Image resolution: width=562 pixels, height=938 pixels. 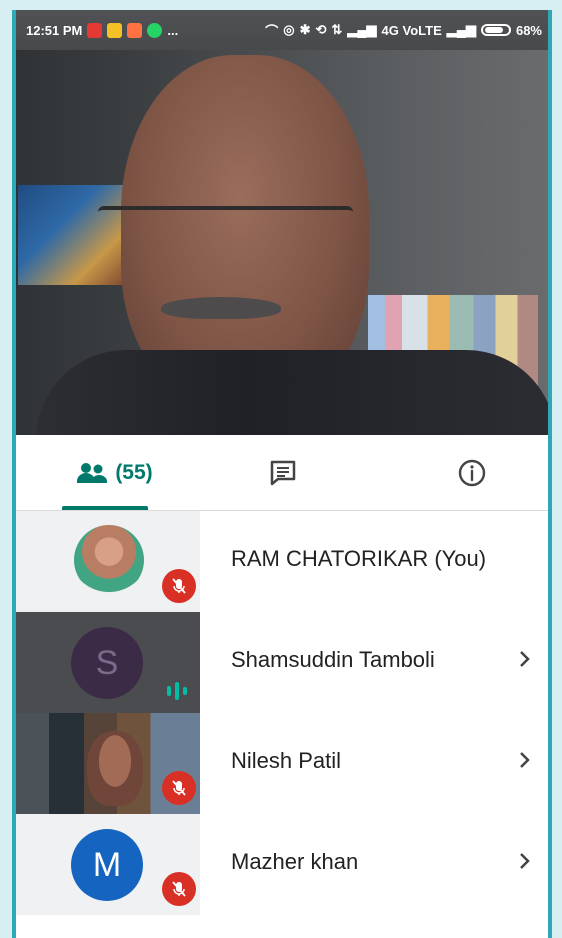 I want to click on data-transfer-icon: ⇅, so click(x=337, y=29).